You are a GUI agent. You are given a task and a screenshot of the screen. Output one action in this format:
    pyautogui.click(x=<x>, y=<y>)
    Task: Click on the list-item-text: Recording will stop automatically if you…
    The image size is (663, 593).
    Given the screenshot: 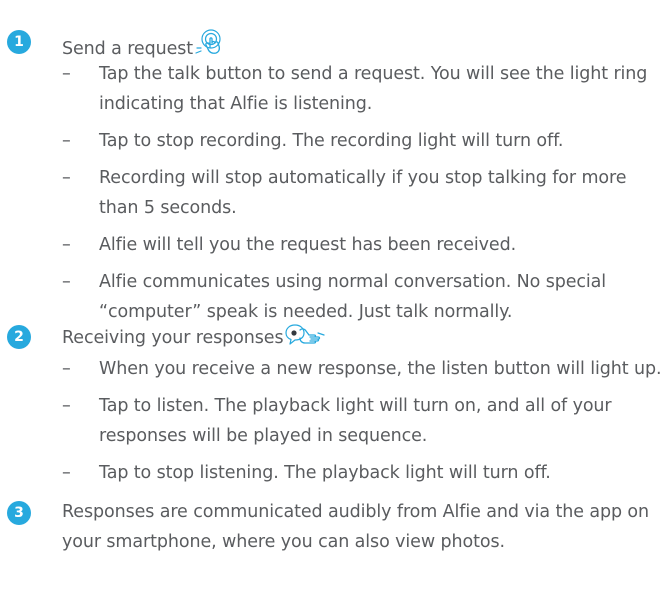 What is the action you would take?
    pyautogui.click(x=363, y=193)
    